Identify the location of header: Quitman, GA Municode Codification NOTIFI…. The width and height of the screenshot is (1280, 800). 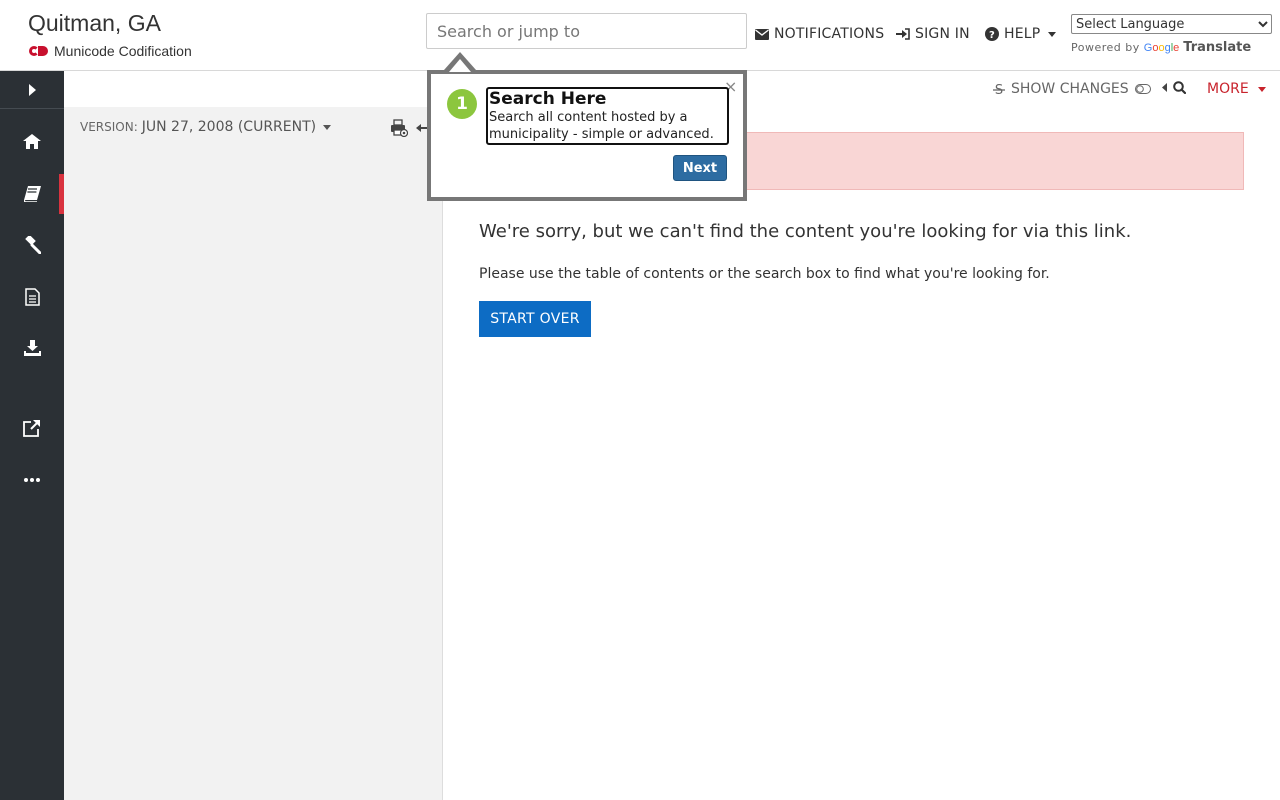
(640, 35).